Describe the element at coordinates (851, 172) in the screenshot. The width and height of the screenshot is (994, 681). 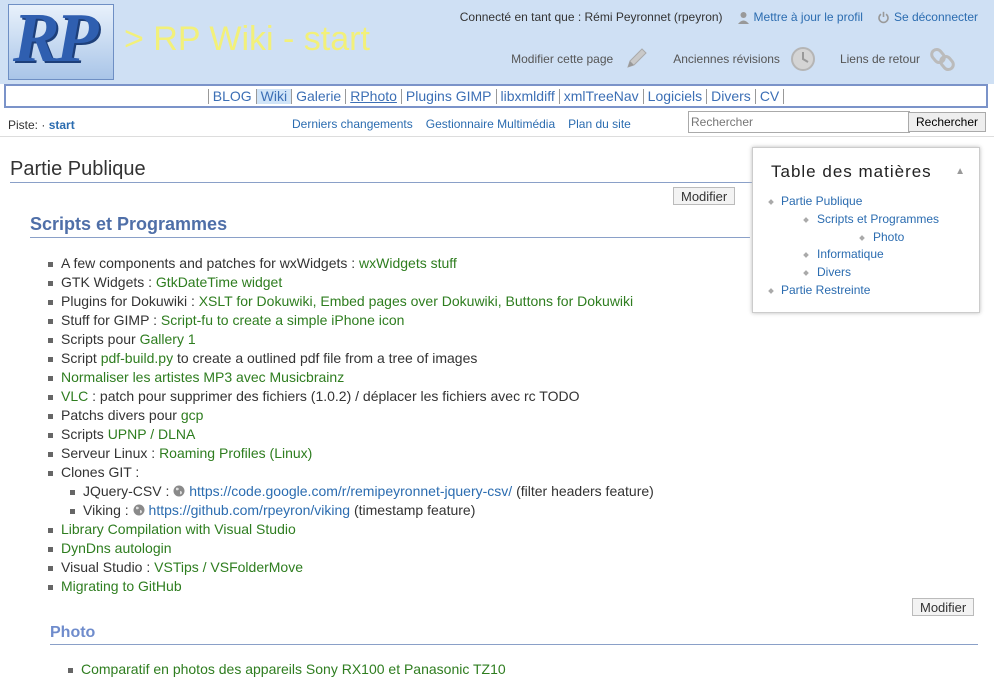
I see `toc-title: Table des matières` at that location.